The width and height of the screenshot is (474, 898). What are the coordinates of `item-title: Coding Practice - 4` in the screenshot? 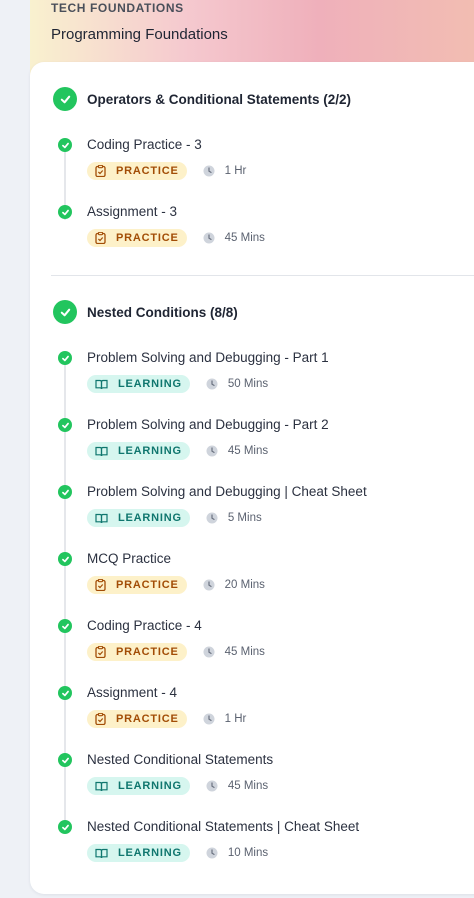 It's located at (144, 625).